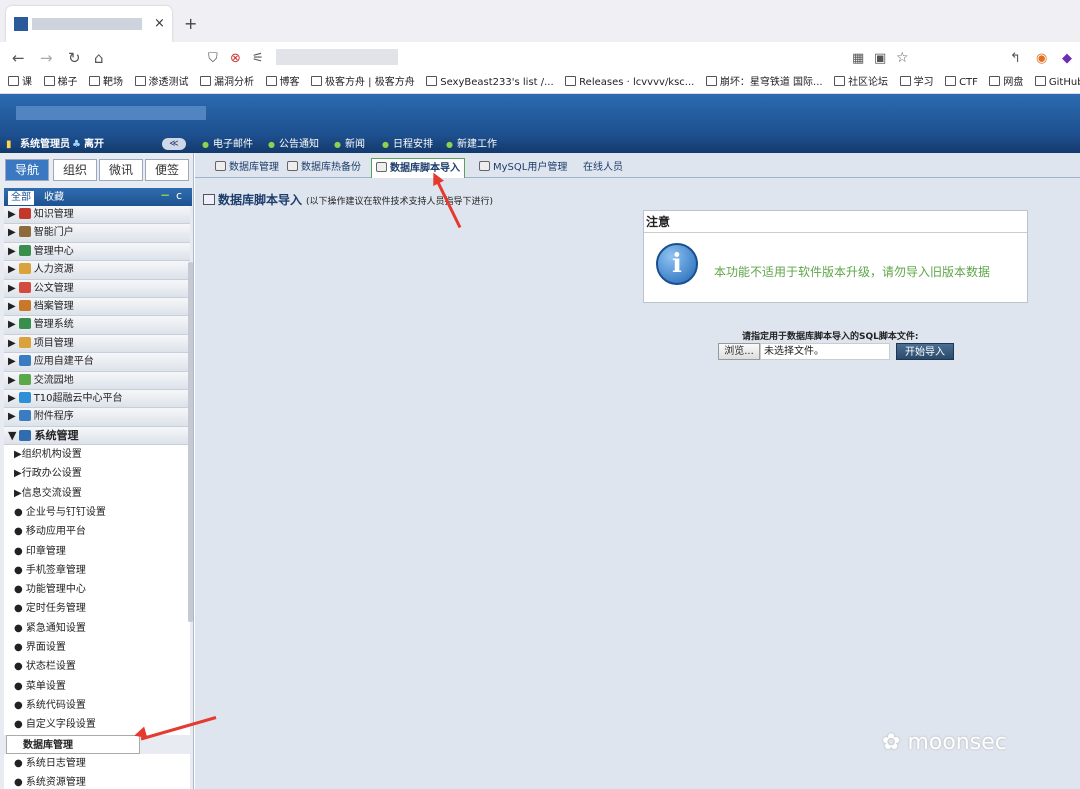 This screenshot has height=789, width=1080. What do you see at coordinates (407, 144) in the screenshot?
I see `menu-item-schedule: 日程安排` at bounding box center [407, 144].